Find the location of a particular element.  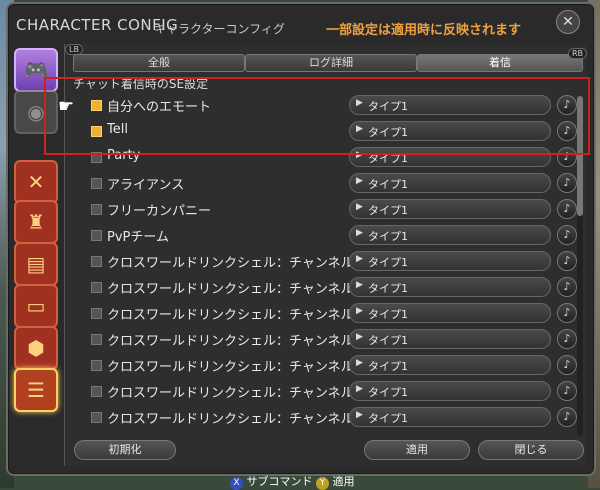

list-item: PvPチーム ▶ タイプ1 ♪ is located at coordinates (326, 235).